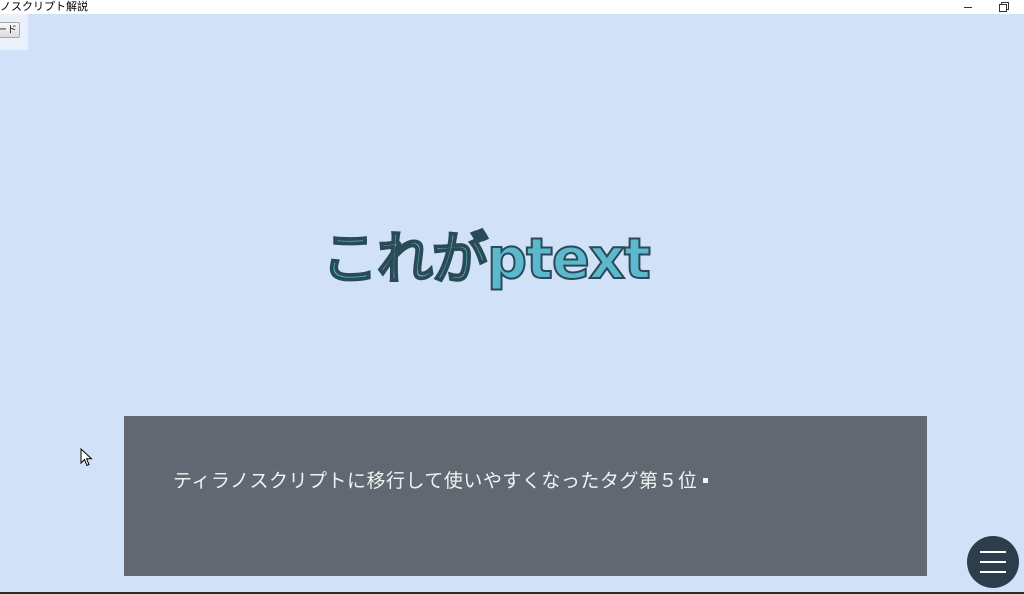  I want to click on minimize-button, so click(968, 7).